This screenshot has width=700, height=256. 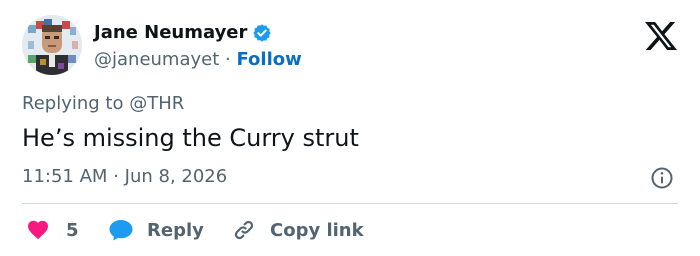 I want to click on timestamp-link: 11:51 AM · Jun 8, 2026, so click(x=124, y=177).